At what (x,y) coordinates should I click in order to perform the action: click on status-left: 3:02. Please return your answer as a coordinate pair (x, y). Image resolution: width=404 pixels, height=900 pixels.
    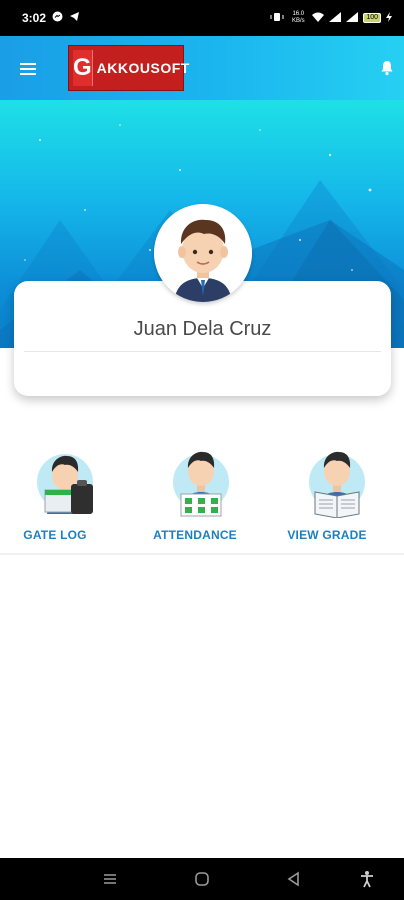
    Looking at the image, I should click on (51, 18).